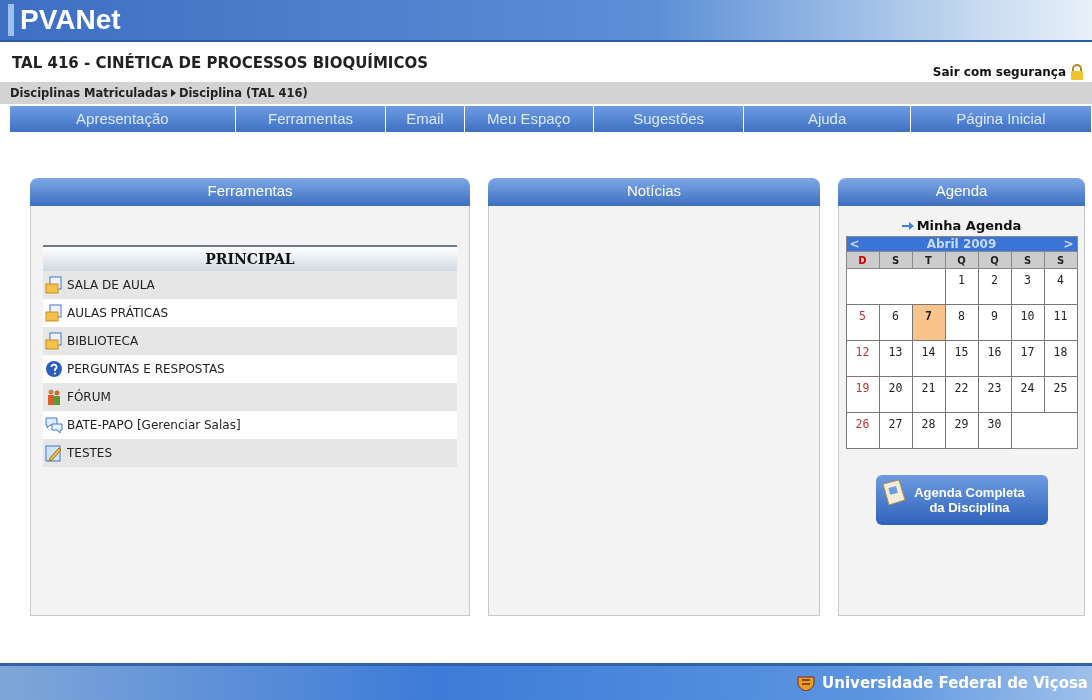 Image resolution: width=1092 pixels, height=700 pixels. I want to click on calendar-day: 26, so click(862, 430).